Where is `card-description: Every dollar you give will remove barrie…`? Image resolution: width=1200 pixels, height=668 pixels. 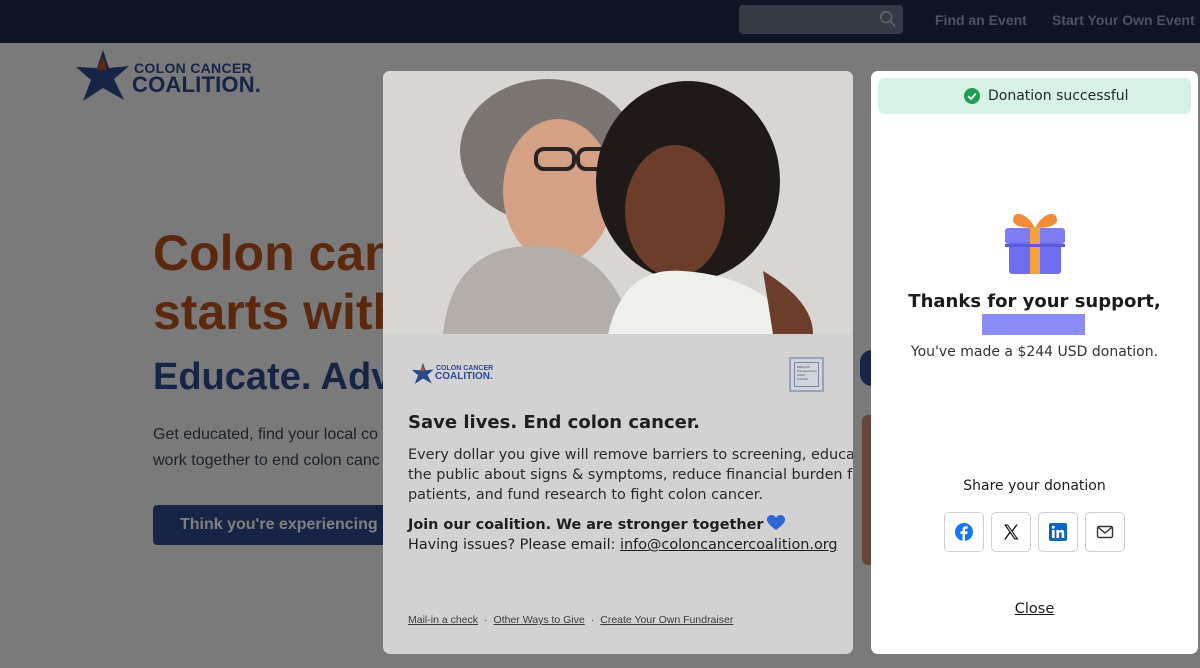
card-description: Every dollar you give will remove barrie… is located at coordinates (630, 475).